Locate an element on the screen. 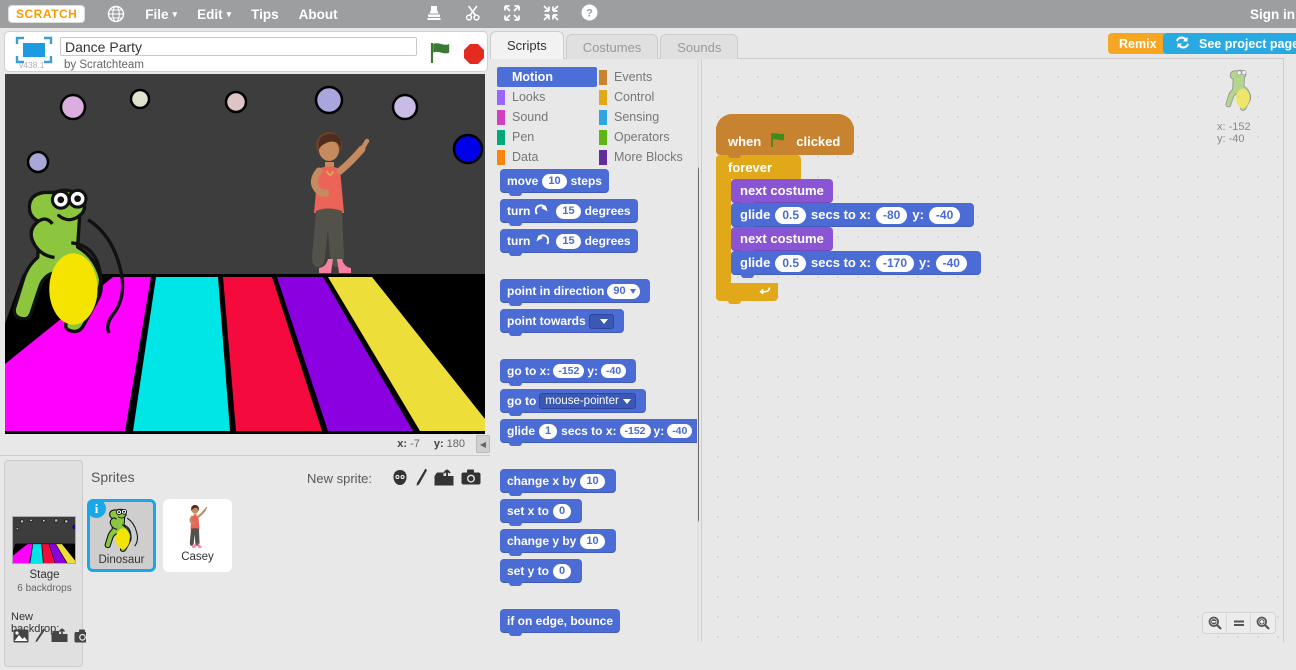  block-input-y: 0 is located at coordinates (562, 571).